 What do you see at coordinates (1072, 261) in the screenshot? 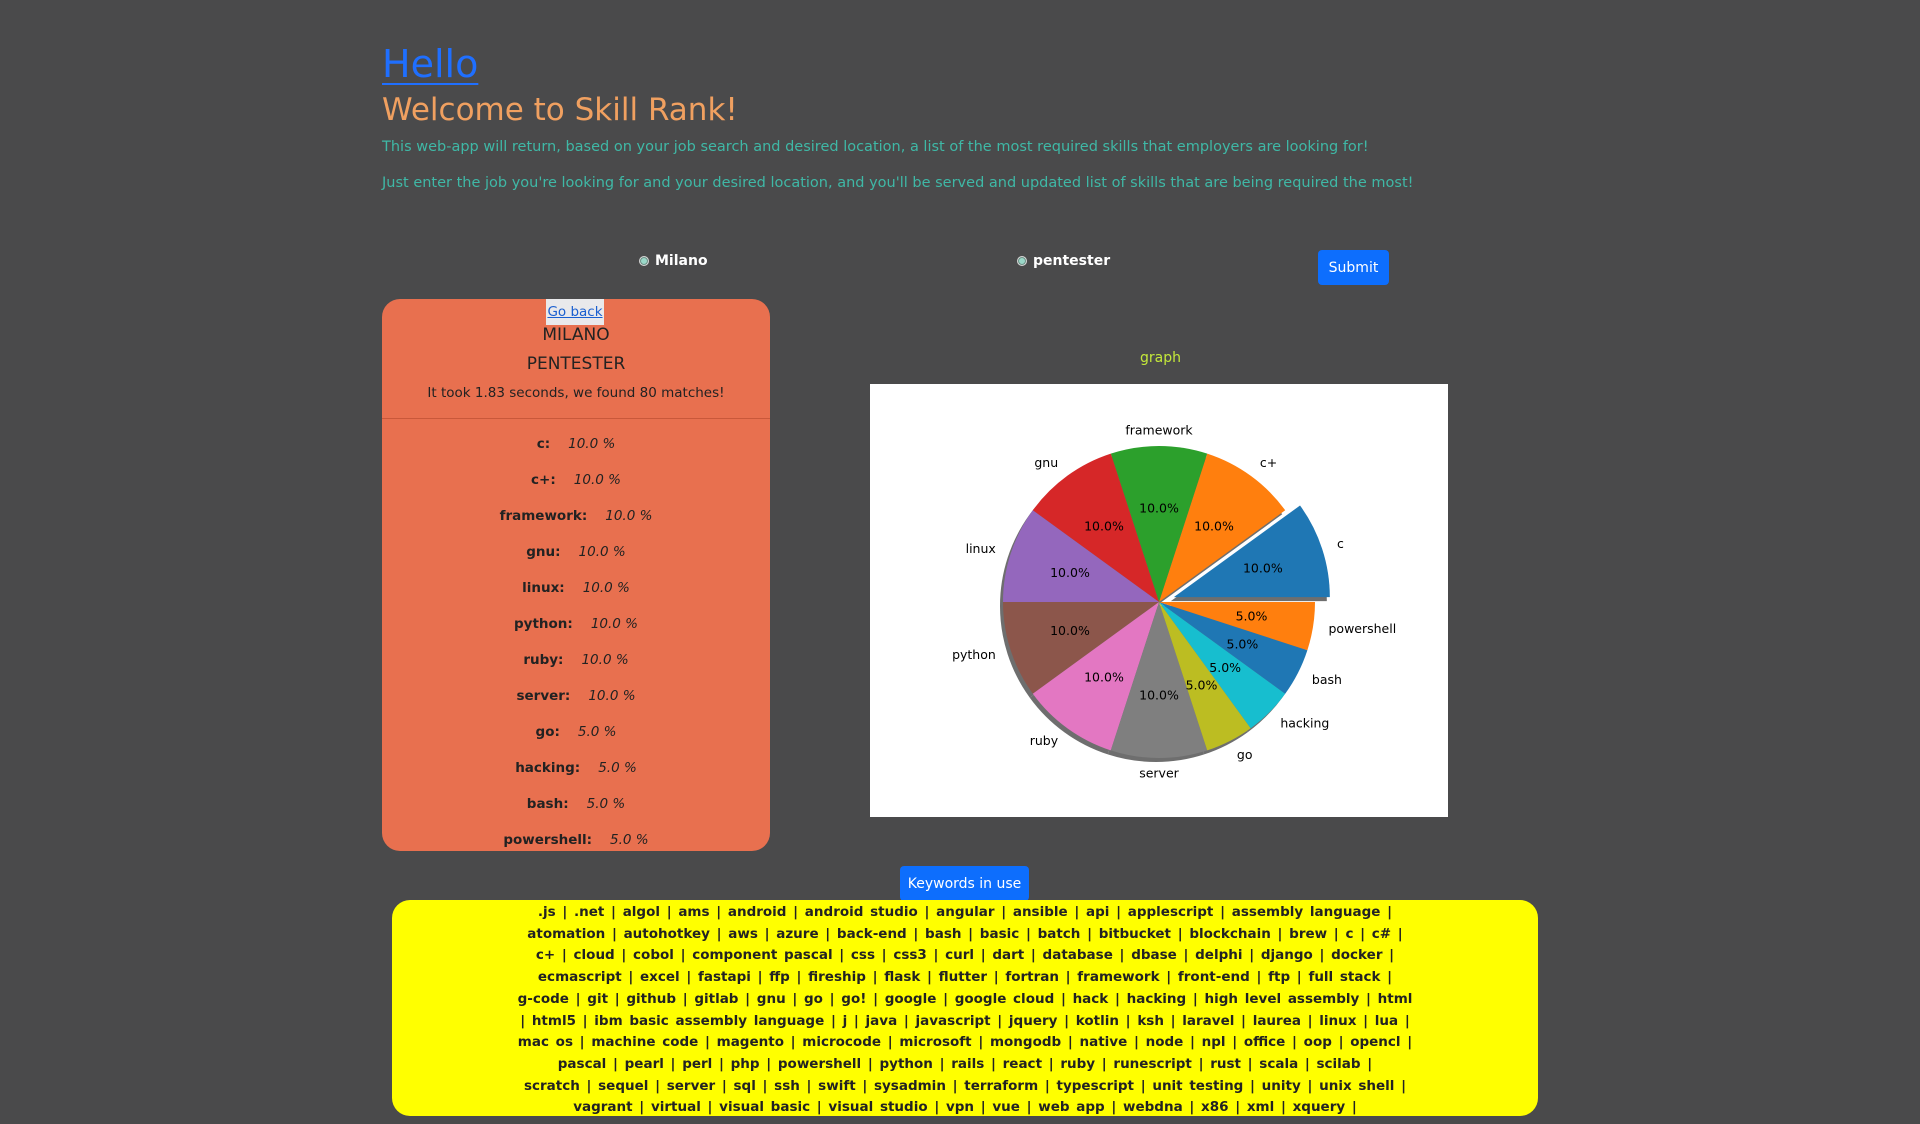
I see `job-label: pentester` at bounding box center [1072, 261].